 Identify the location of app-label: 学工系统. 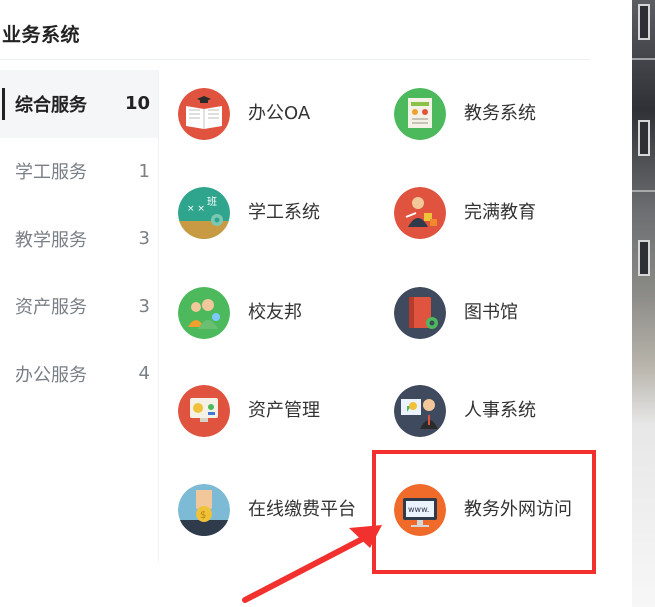
(284, 212).